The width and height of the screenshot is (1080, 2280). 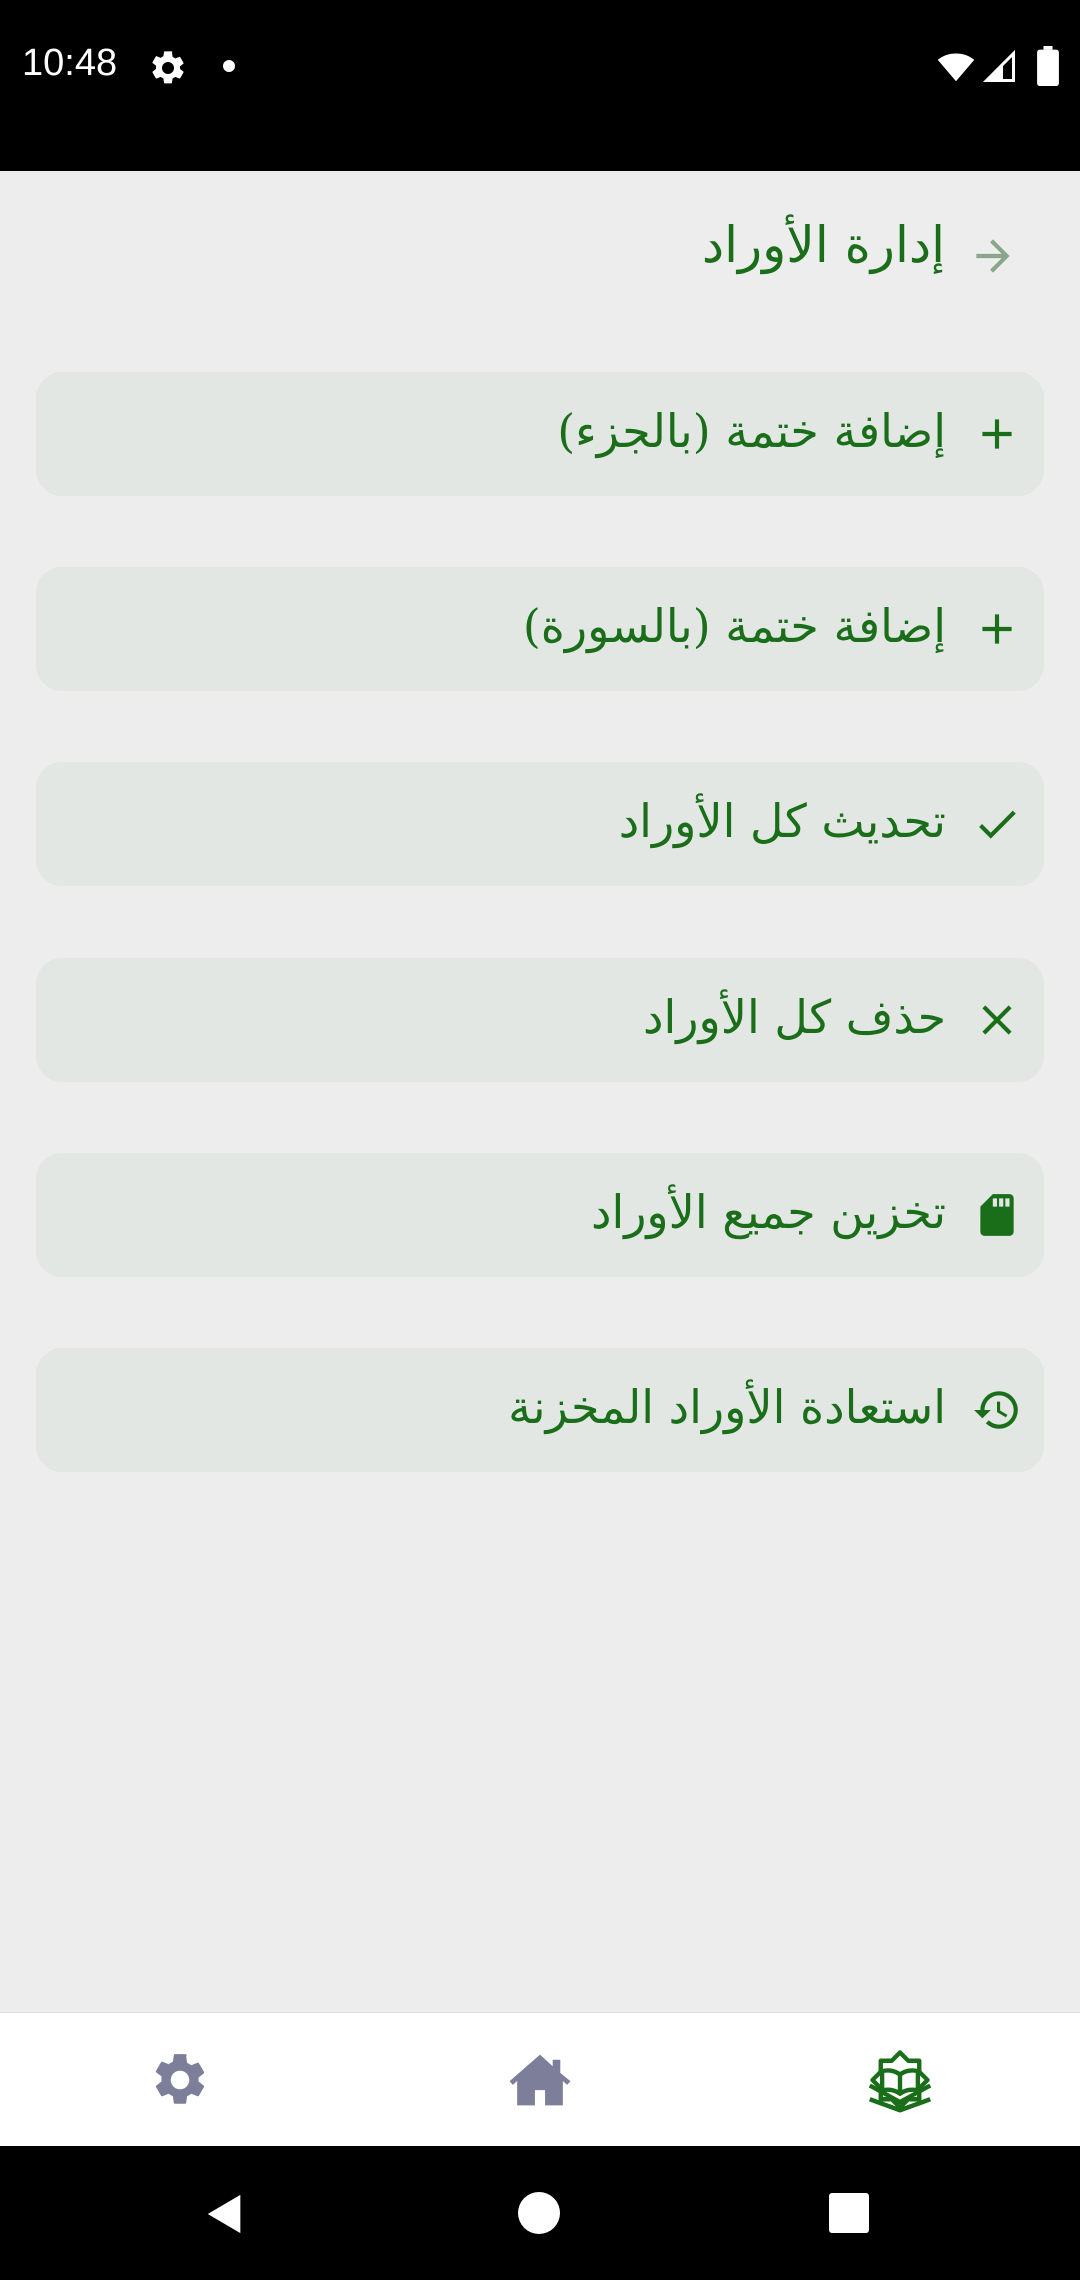 I want to click on action-label: إضافة ختمة (بالجزء), so click(x=751, y=431).